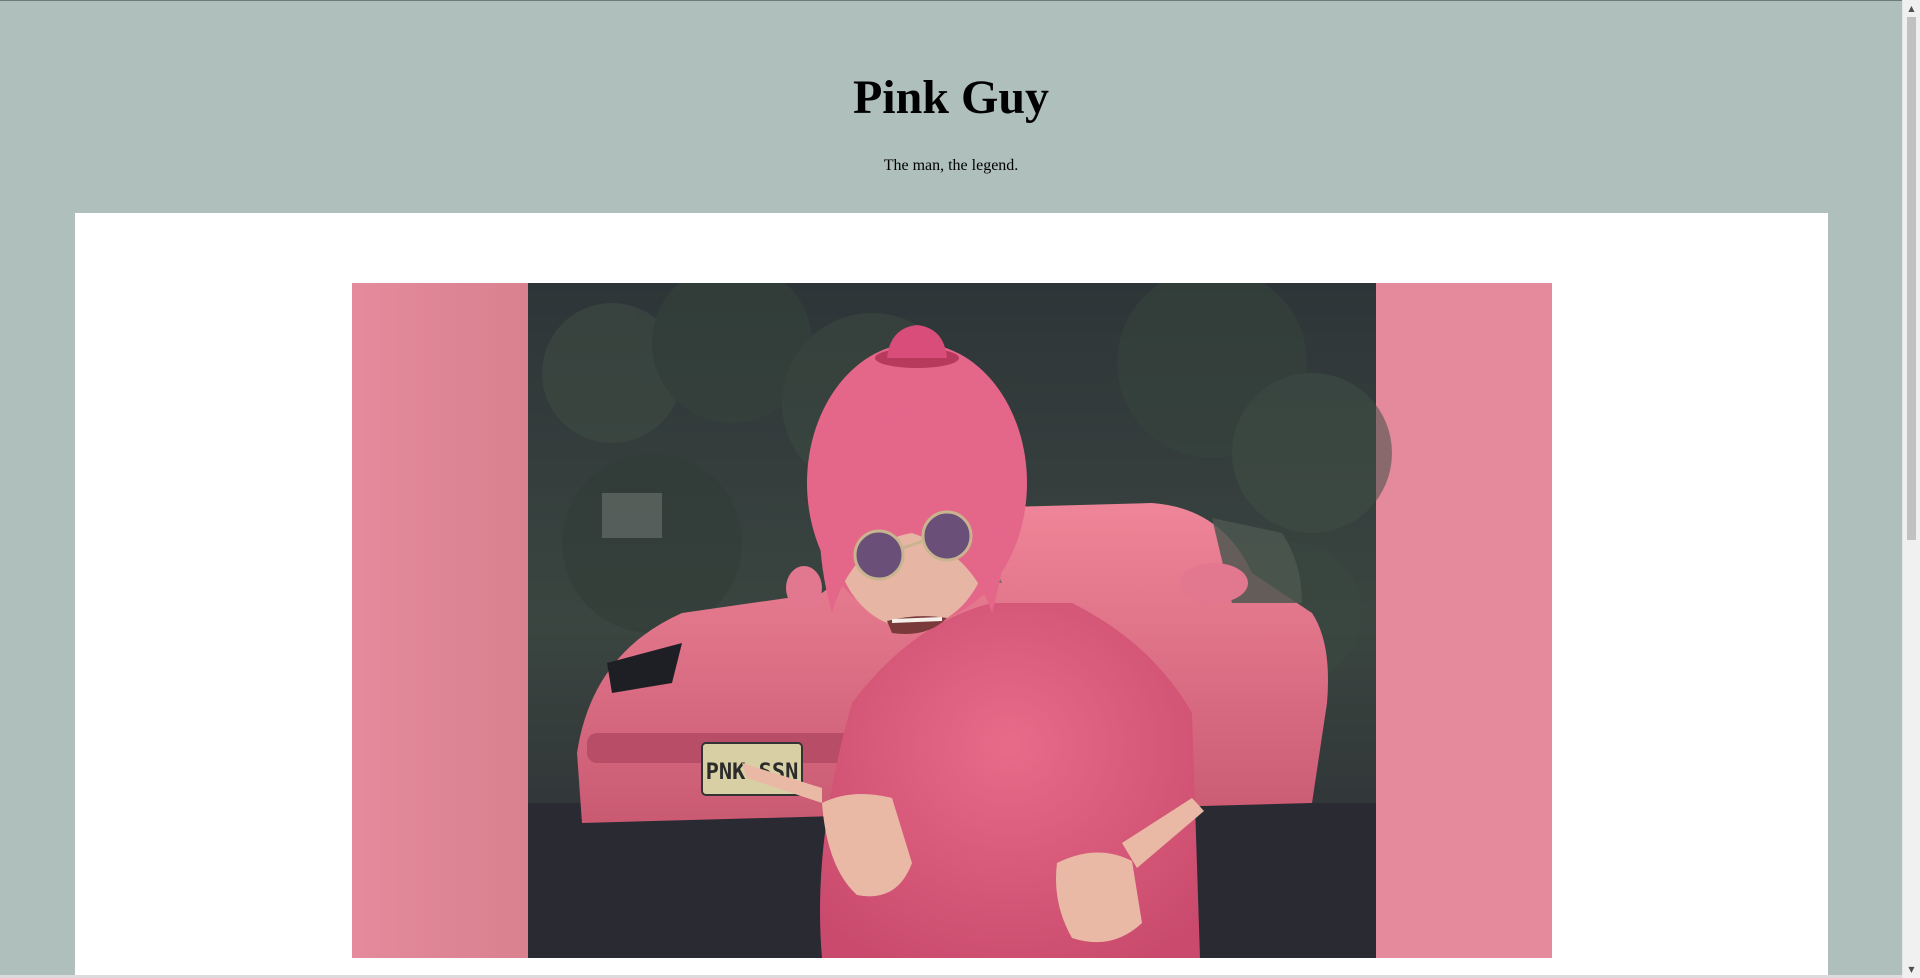 Image resolution: width=1920 pixels, height=978 pixels. Describe the element at coordinates (632, 515) in the screenshot. I see `background-house` at that location.